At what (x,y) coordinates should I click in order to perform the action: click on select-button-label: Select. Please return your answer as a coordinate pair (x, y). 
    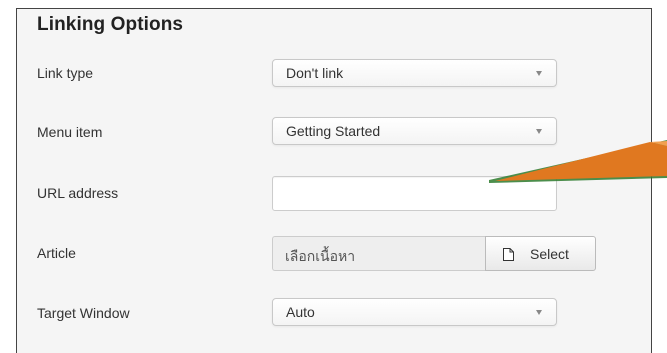
    Looking at the image, I should click on (549, 254).